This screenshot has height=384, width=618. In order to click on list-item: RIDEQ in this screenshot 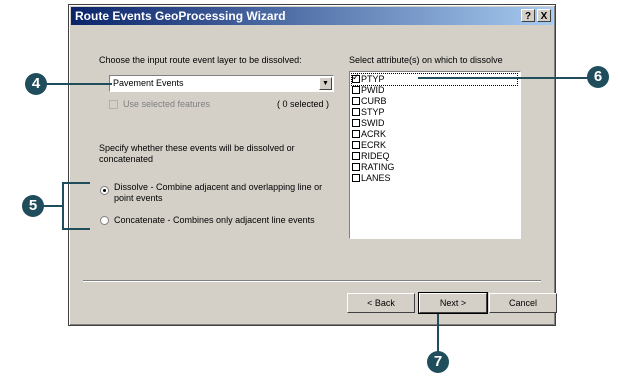, I will do `click(371, 156)`.